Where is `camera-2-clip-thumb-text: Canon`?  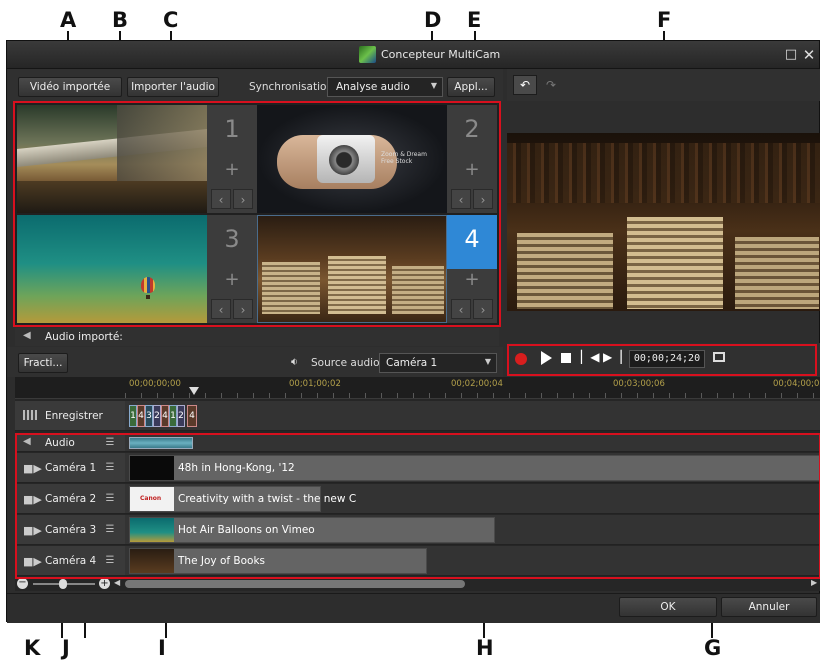 camera-2-clip-thumb-text: Canon is located at coordinates (151, 498).